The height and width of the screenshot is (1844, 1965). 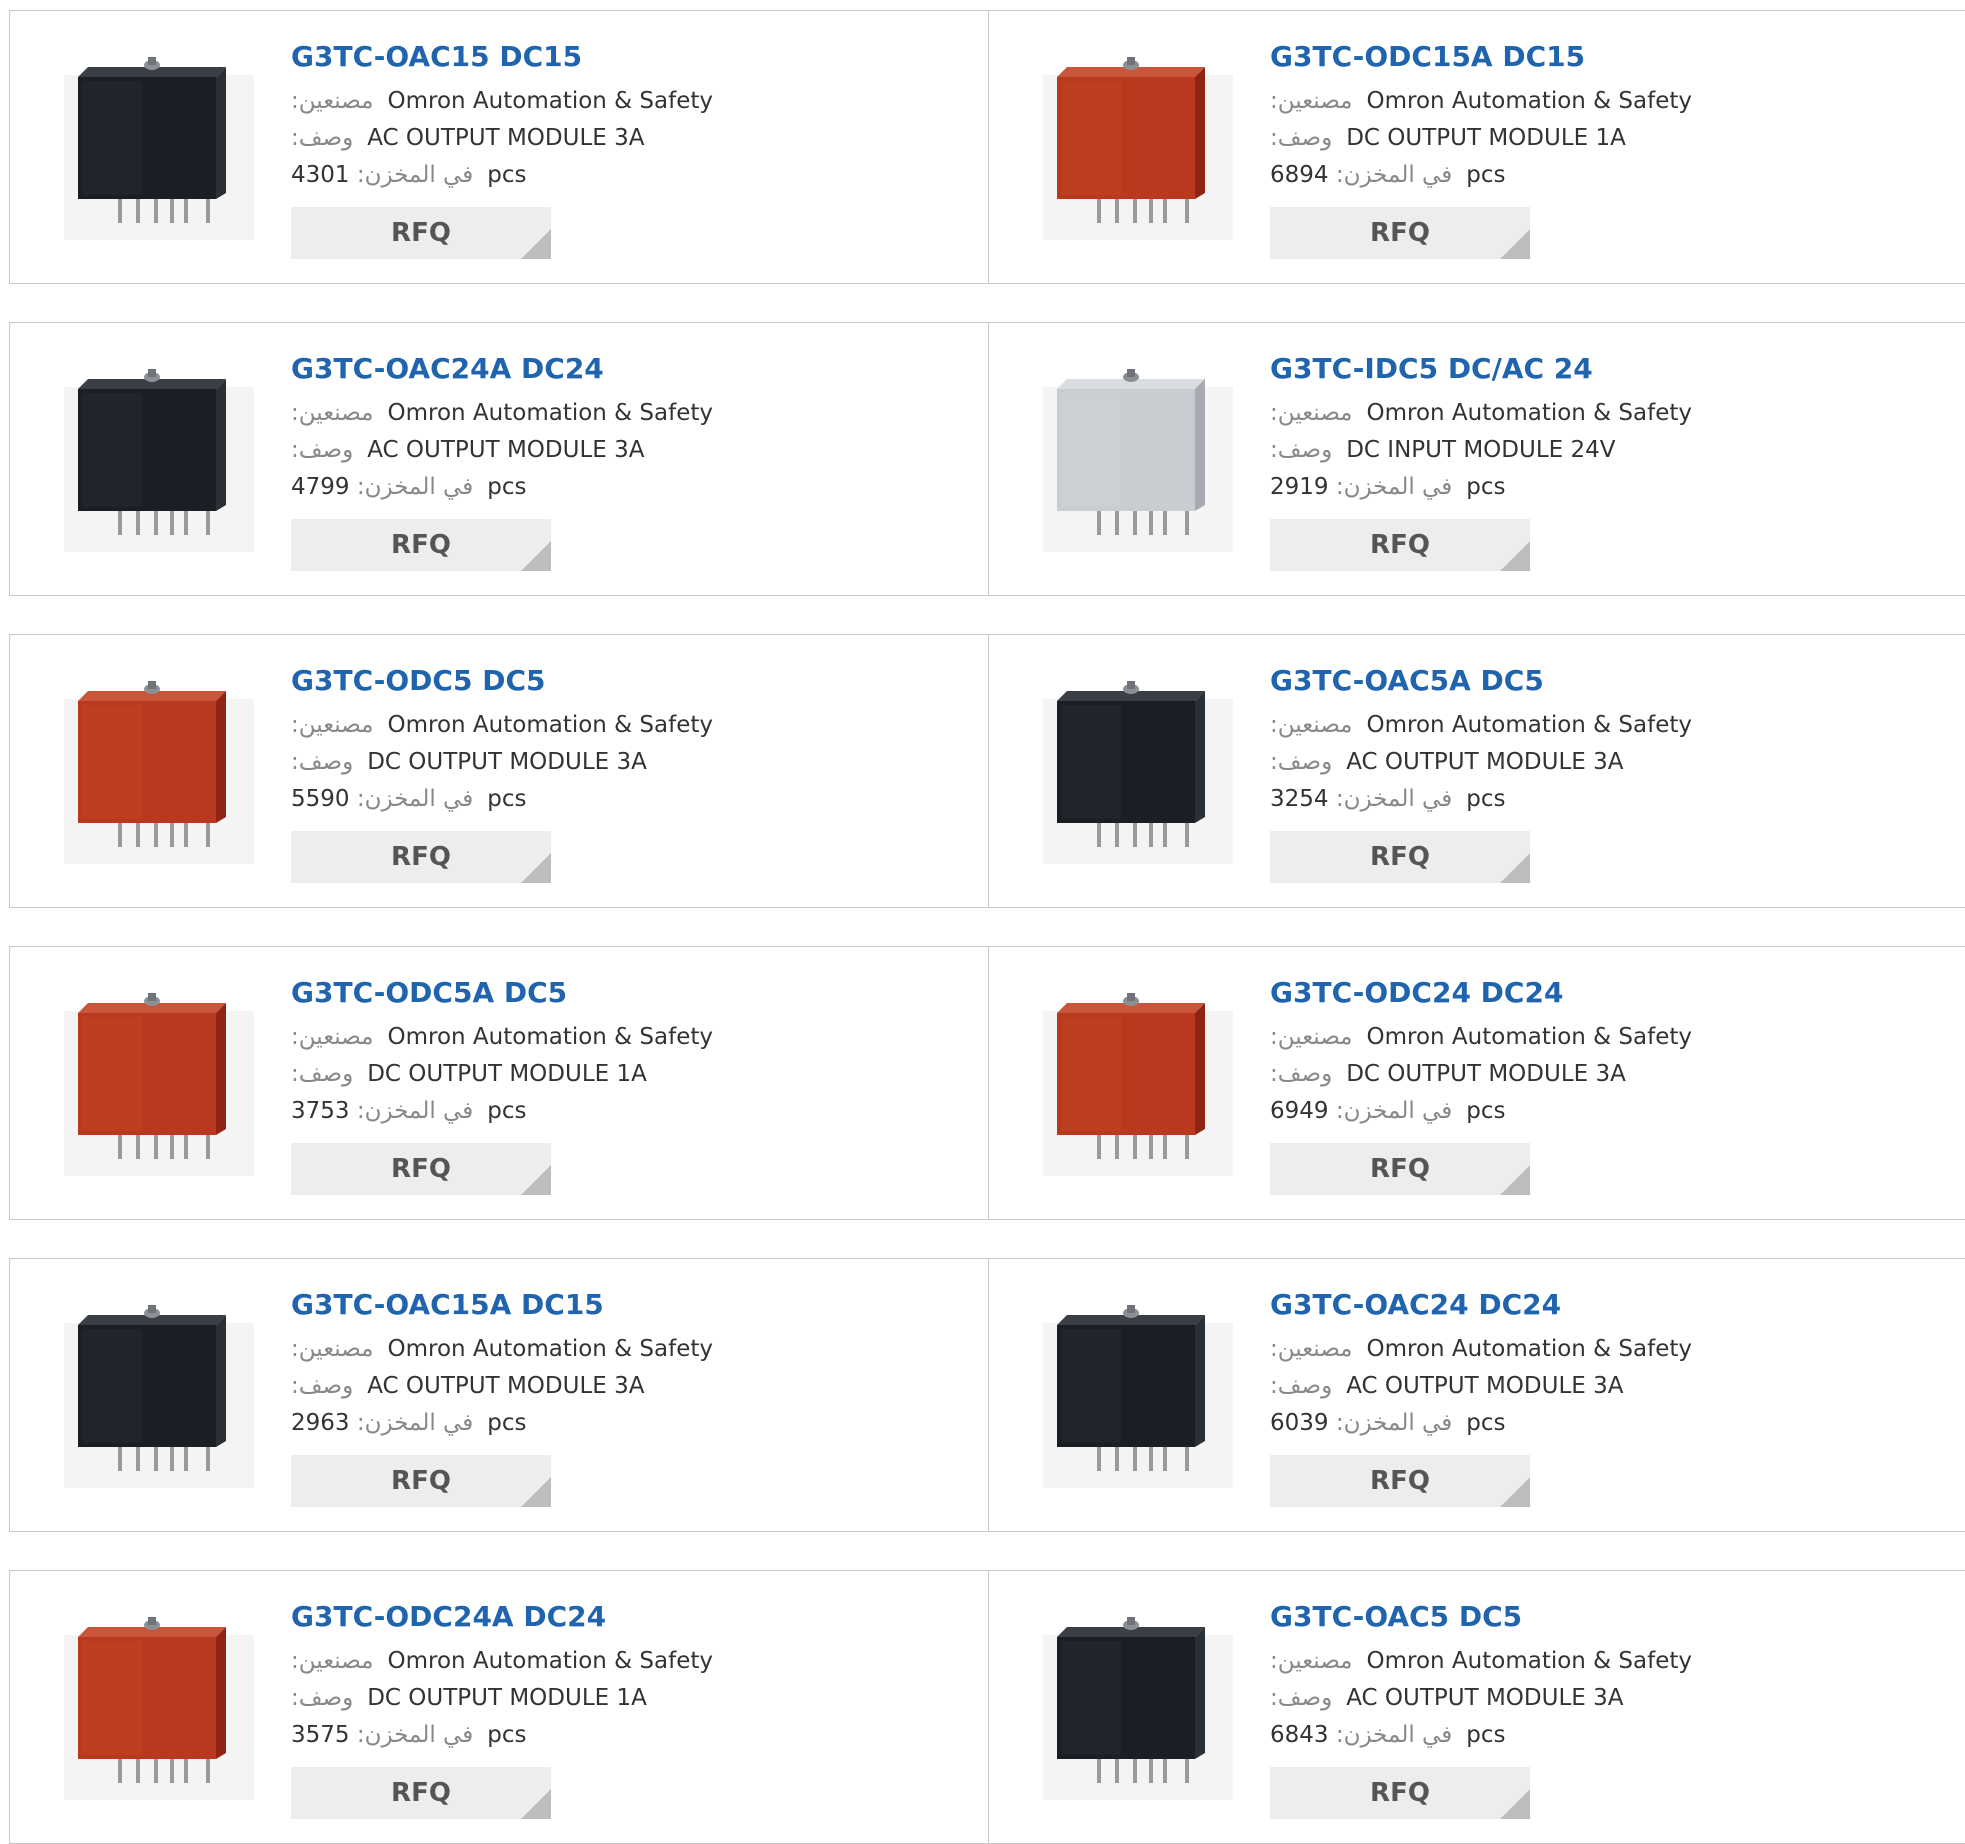 What do you see at coordinates (631, 369) in the screenshot?
I see `product-title-link: G3TC-OAC24A DC24` at bounding box center [631, 369].